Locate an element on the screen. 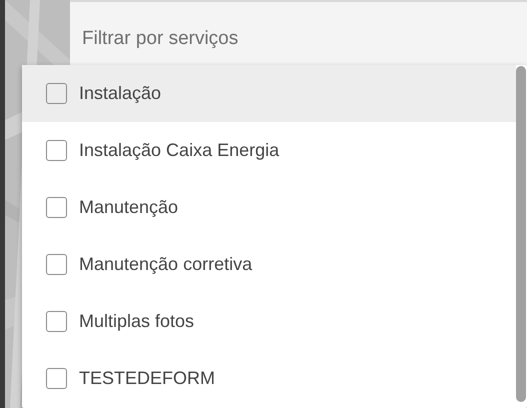  scrollbar is located at coordinates (521, 234).